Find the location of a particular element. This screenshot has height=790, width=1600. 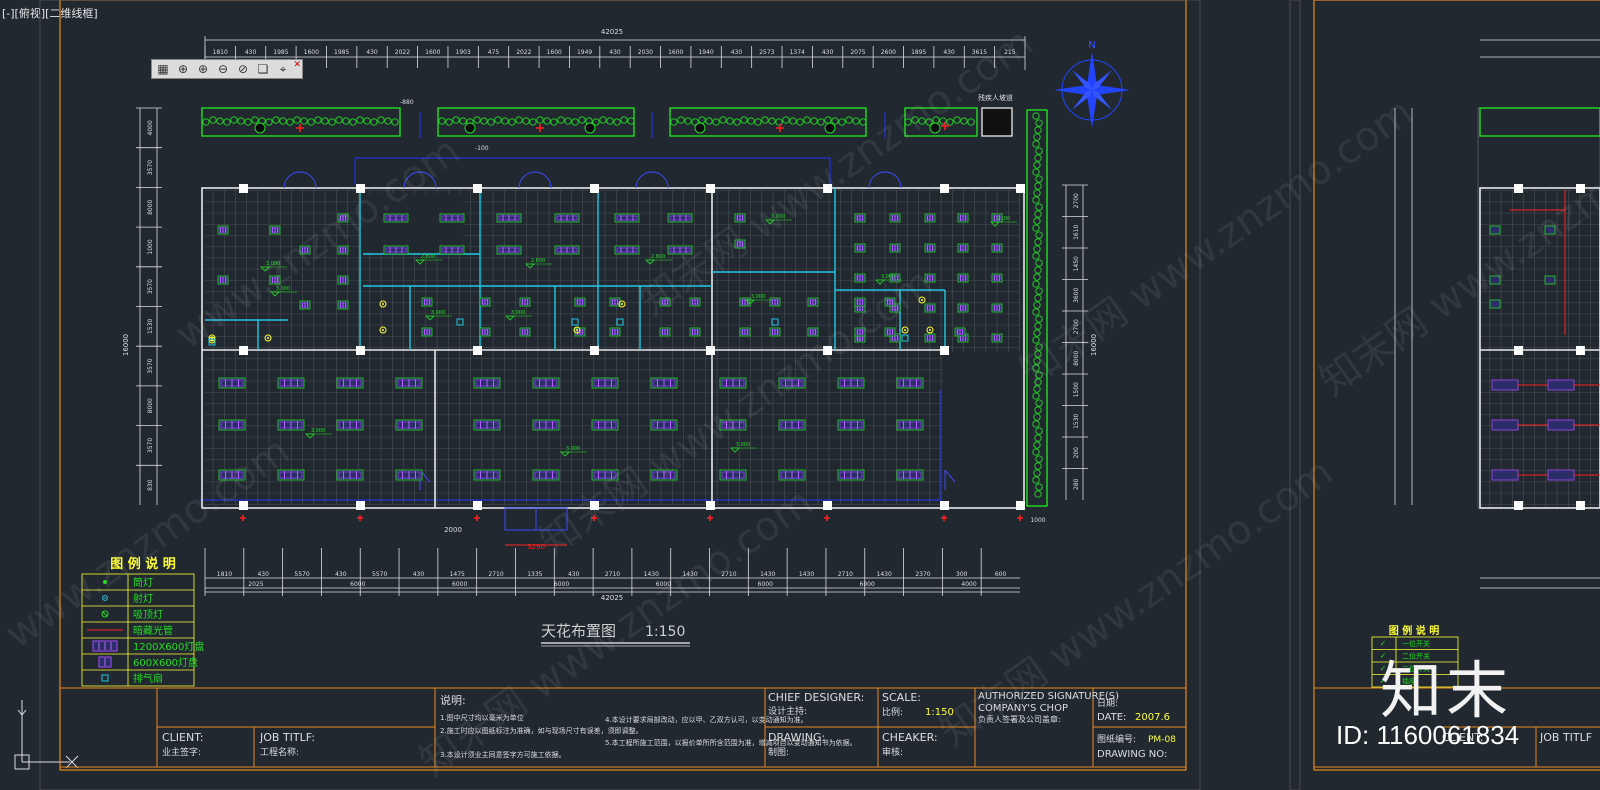

chief-designer-label-cn: 设计主持: is located at coordinates (787, 711).